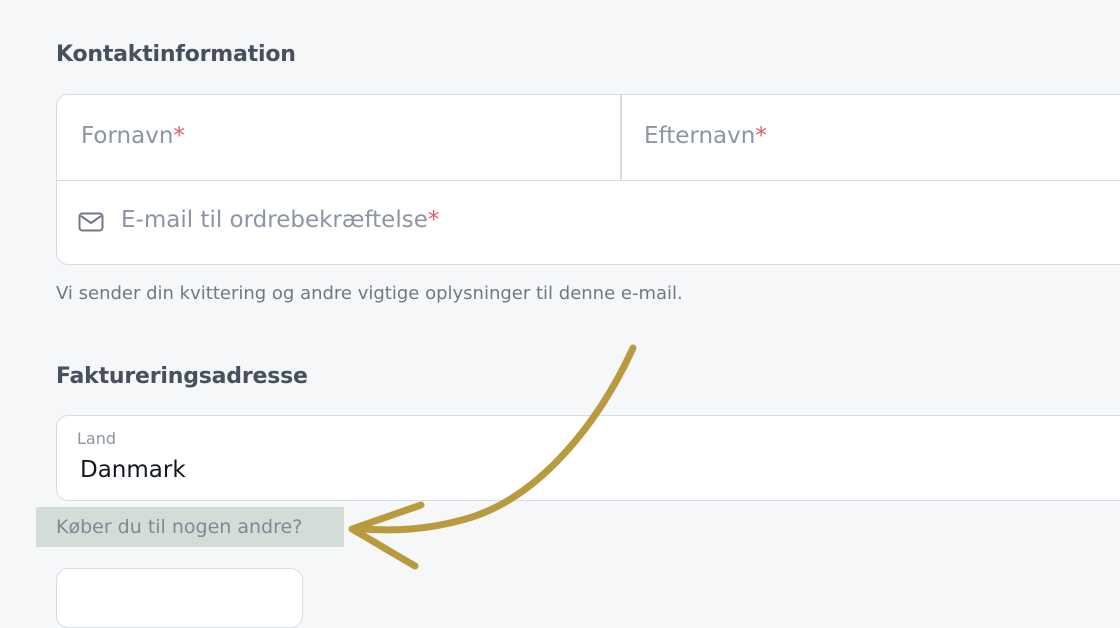  I want to click on country-select: Land Danmark, so click(588, 458).